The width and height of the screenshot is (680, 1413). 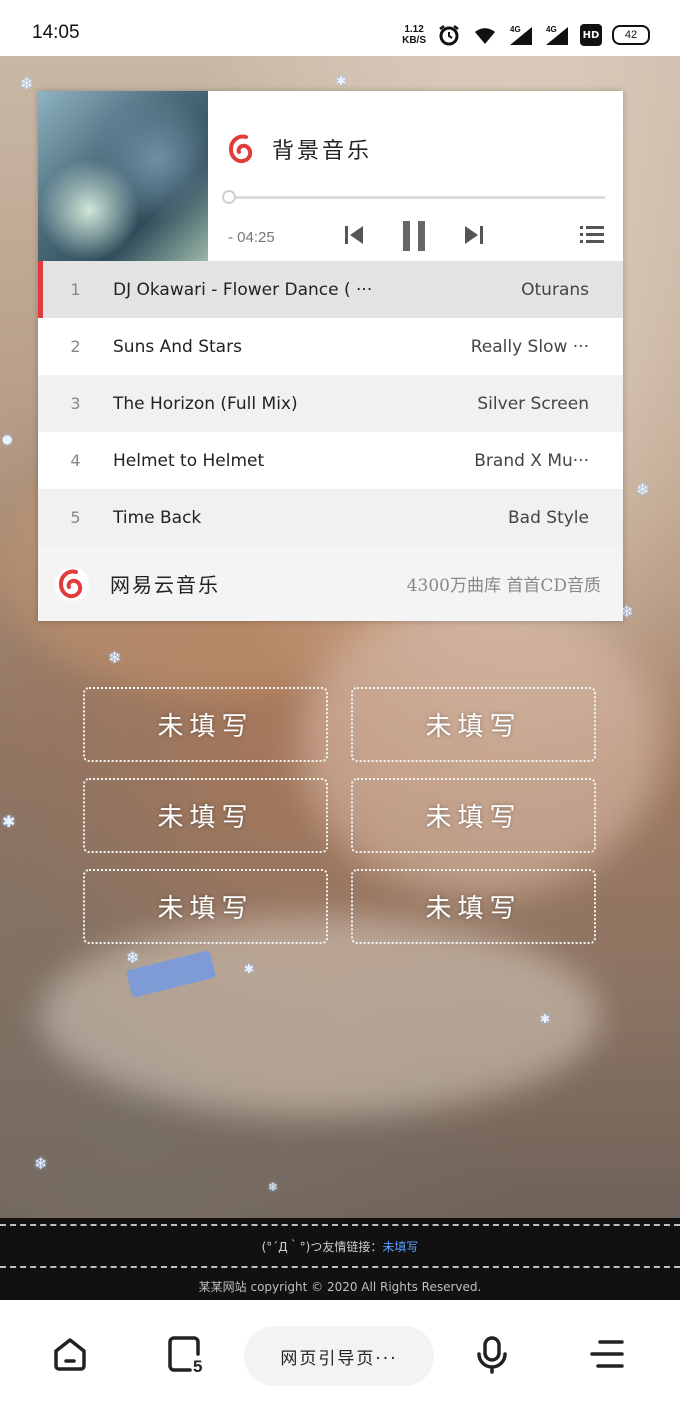 What do you see at coordinates (322, 1247) in the screenshot?
I see `friend-links-label: (°´Д｀°)つ友情链接：` at bounding box center [322, 1247].